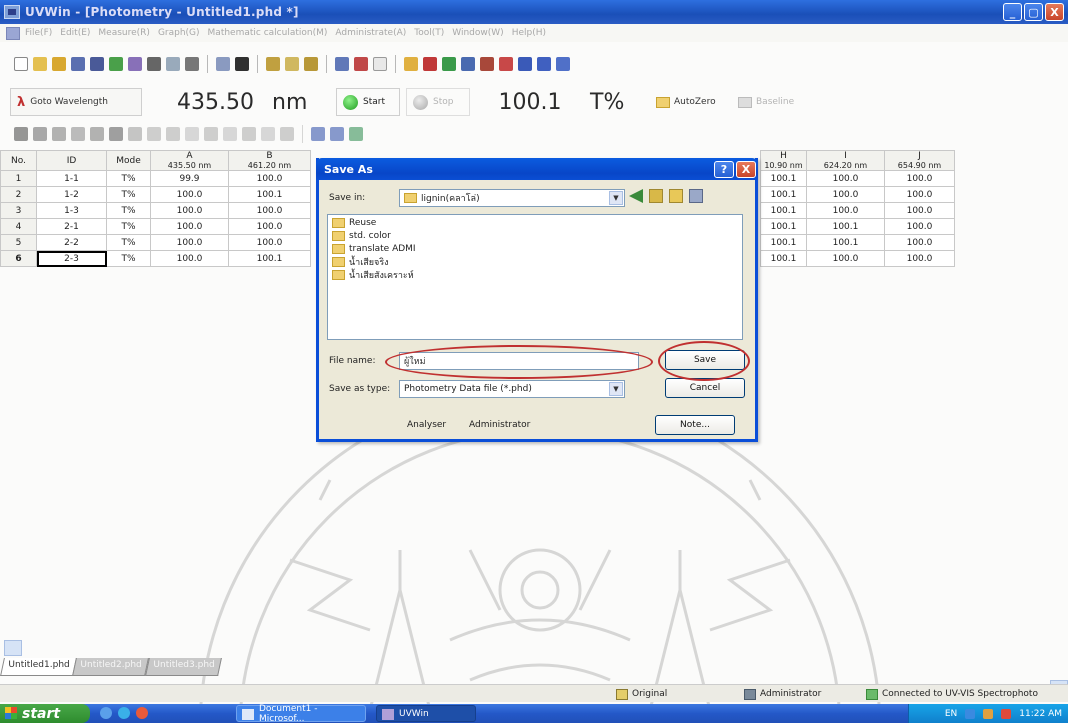 The image size is (1068, 723). Describe the element at coordinates (230, 134) in the screenshot. I see `derivative-icon` at that location.